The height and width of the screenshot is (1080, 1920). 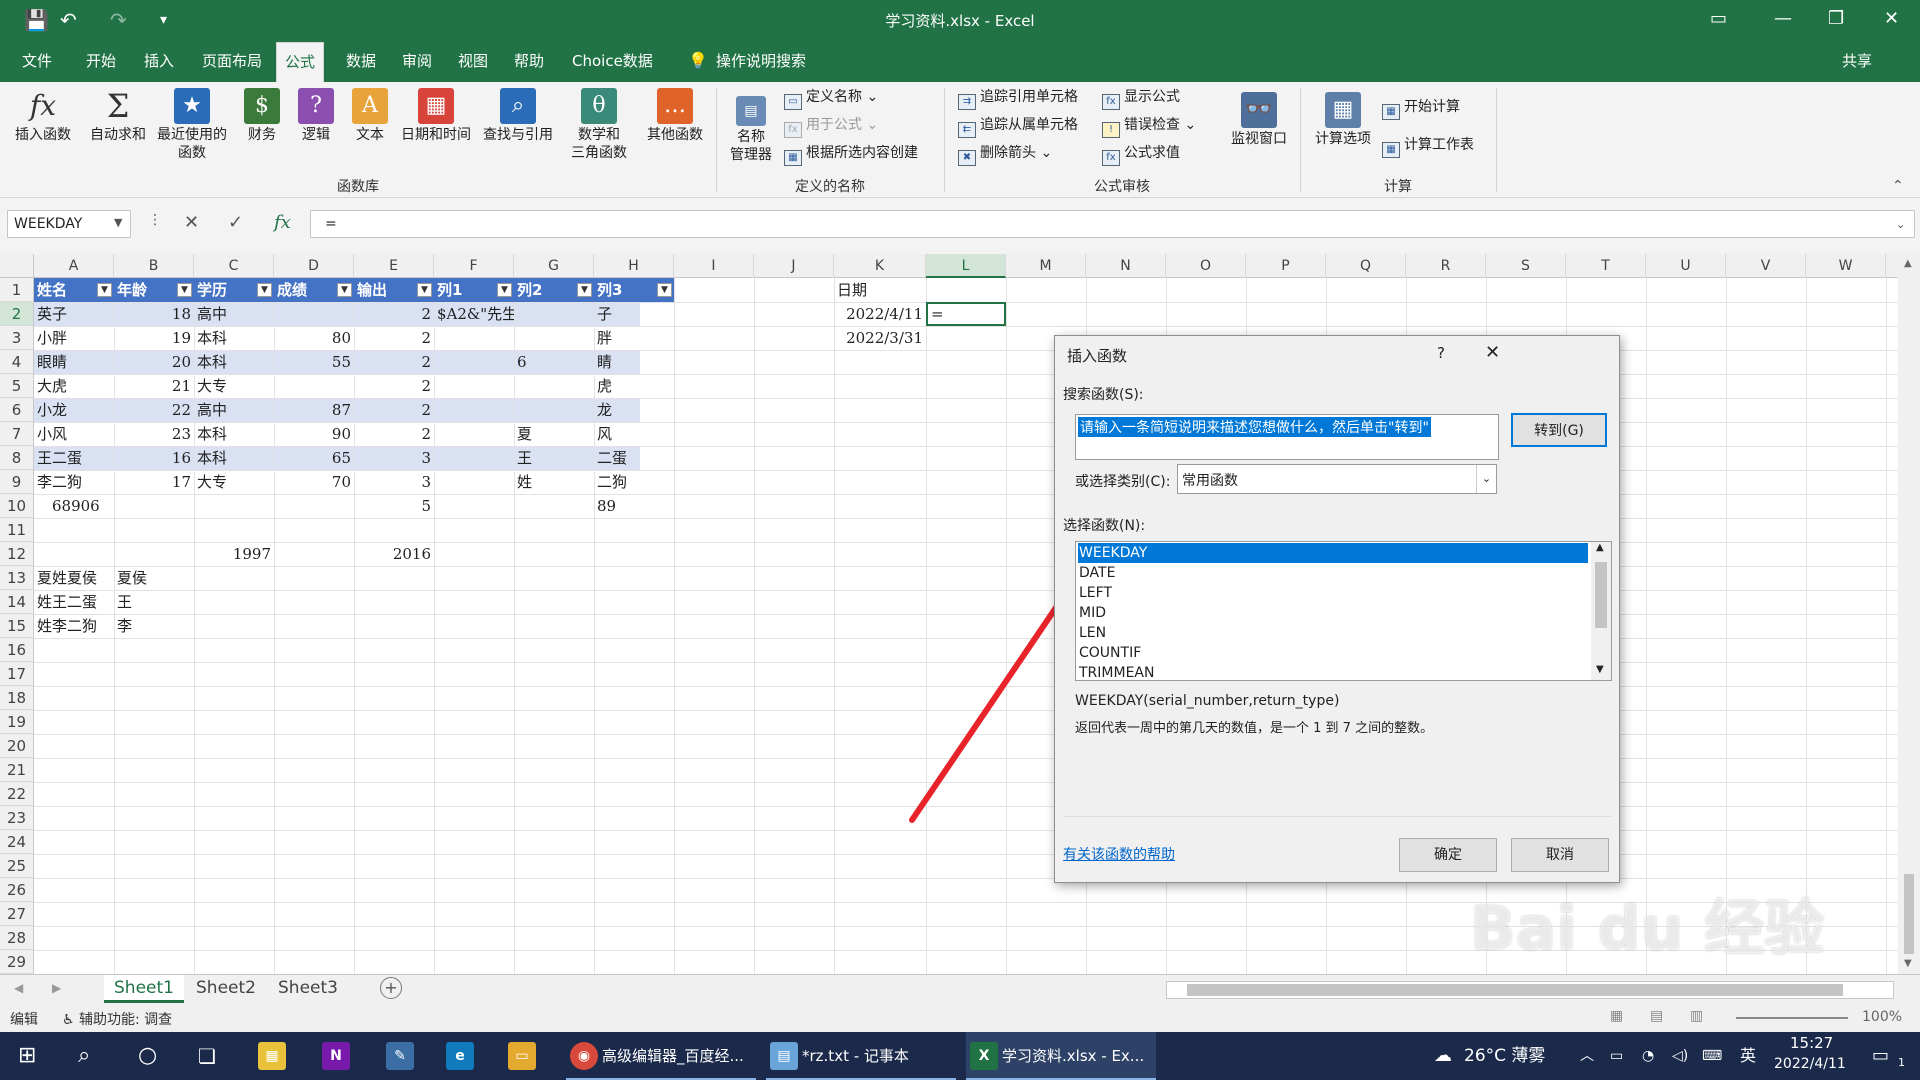 I want to click on table-cell: 87, so click(x=314, y=410).